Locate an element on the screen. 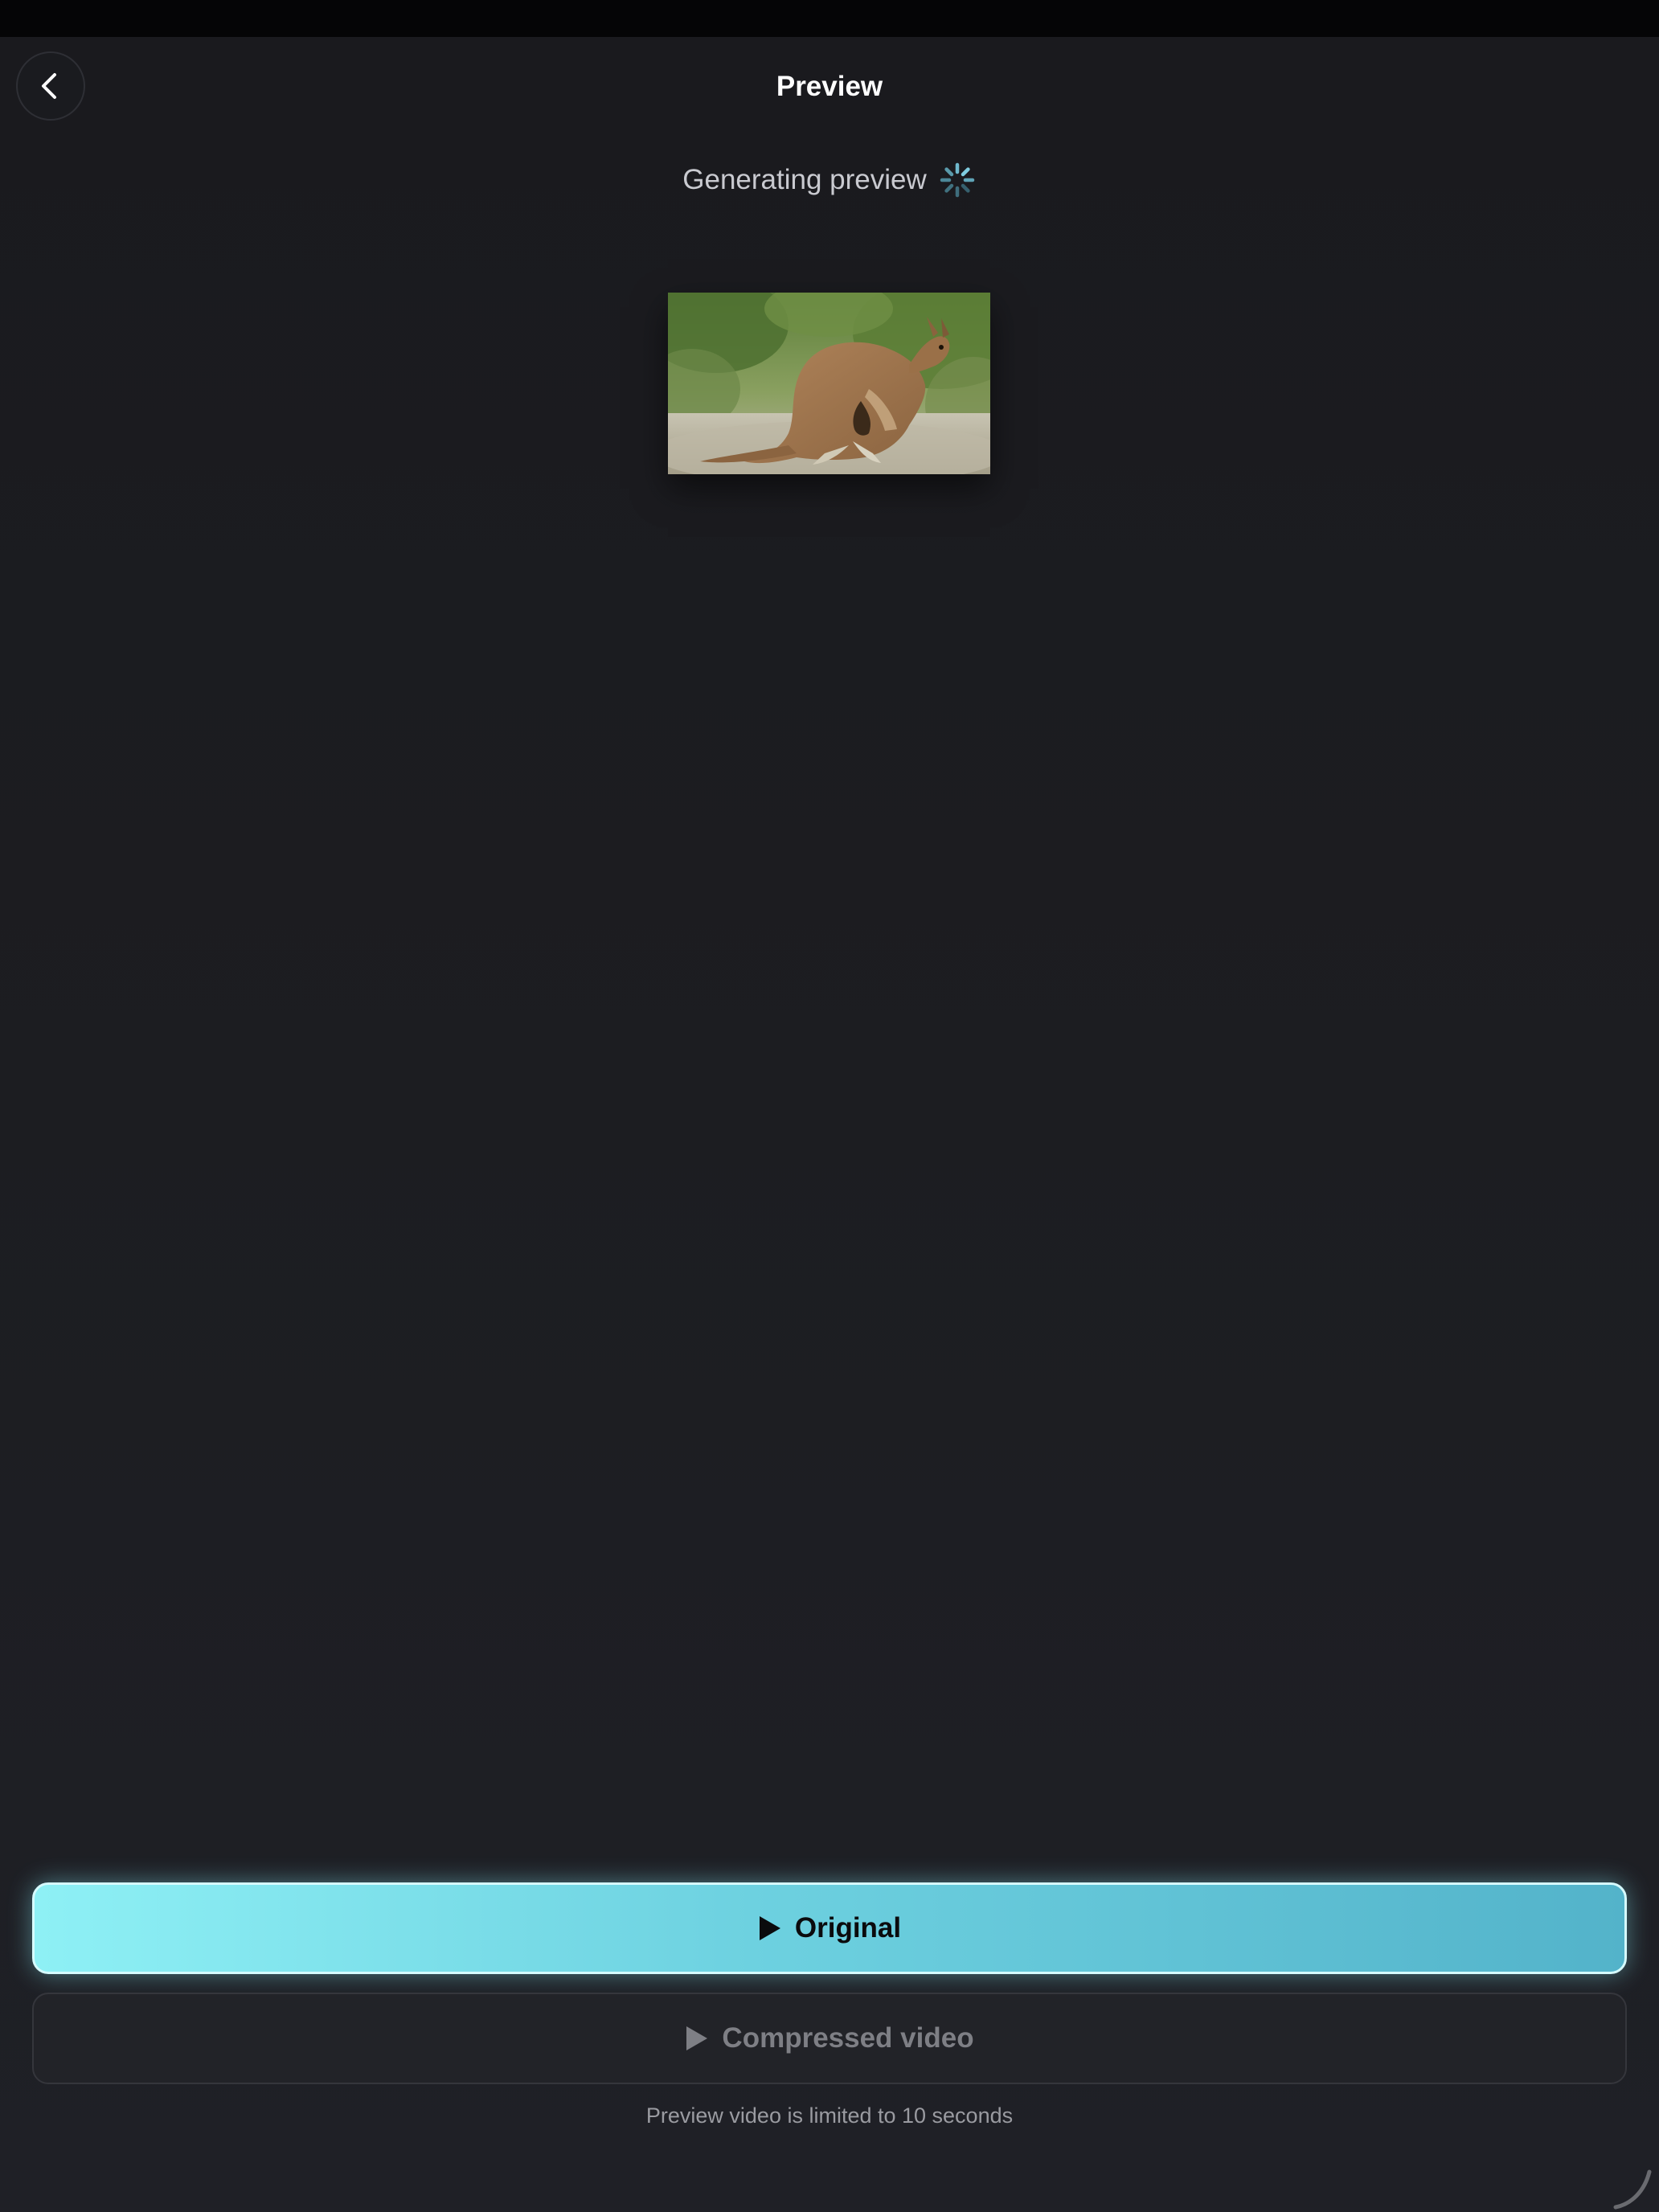  compressed-video-button: Compressed video is located at coordinates (829, 2039).